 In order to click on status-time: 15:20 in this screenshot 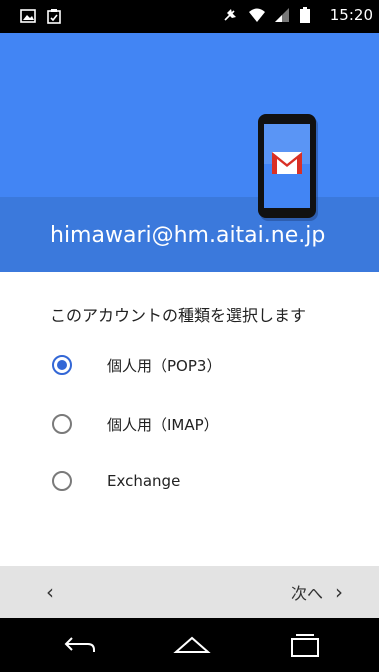, I will do `click(351, 15)`.